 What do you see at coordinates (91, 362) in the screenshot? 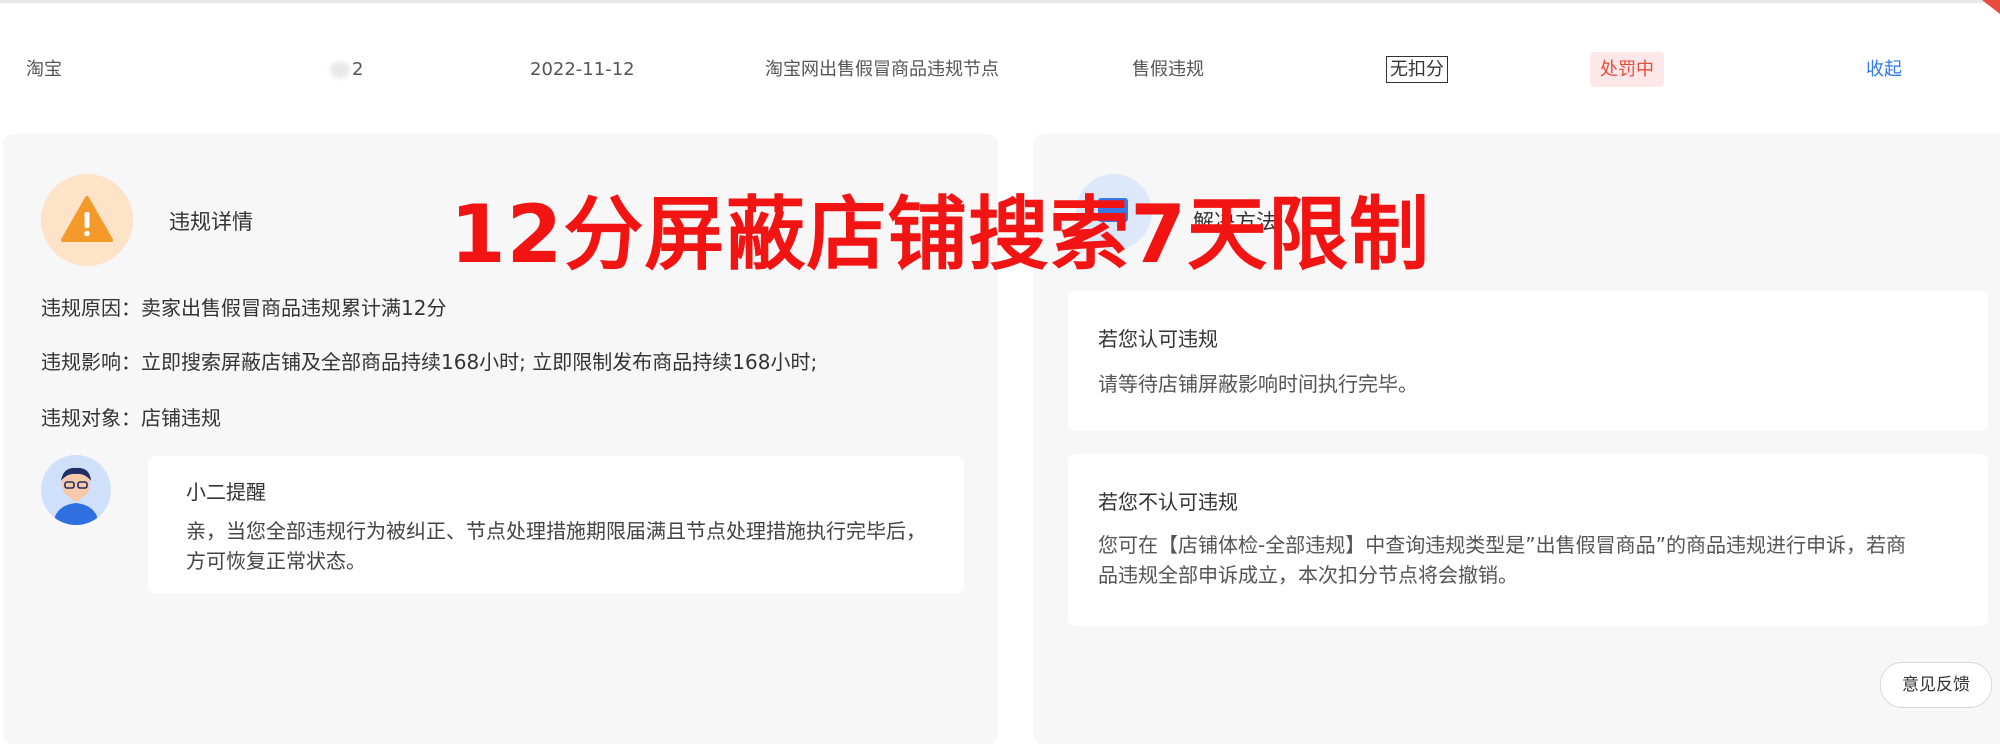
I see `impact-label: 违规影响：` at bounding box center [91, 362].